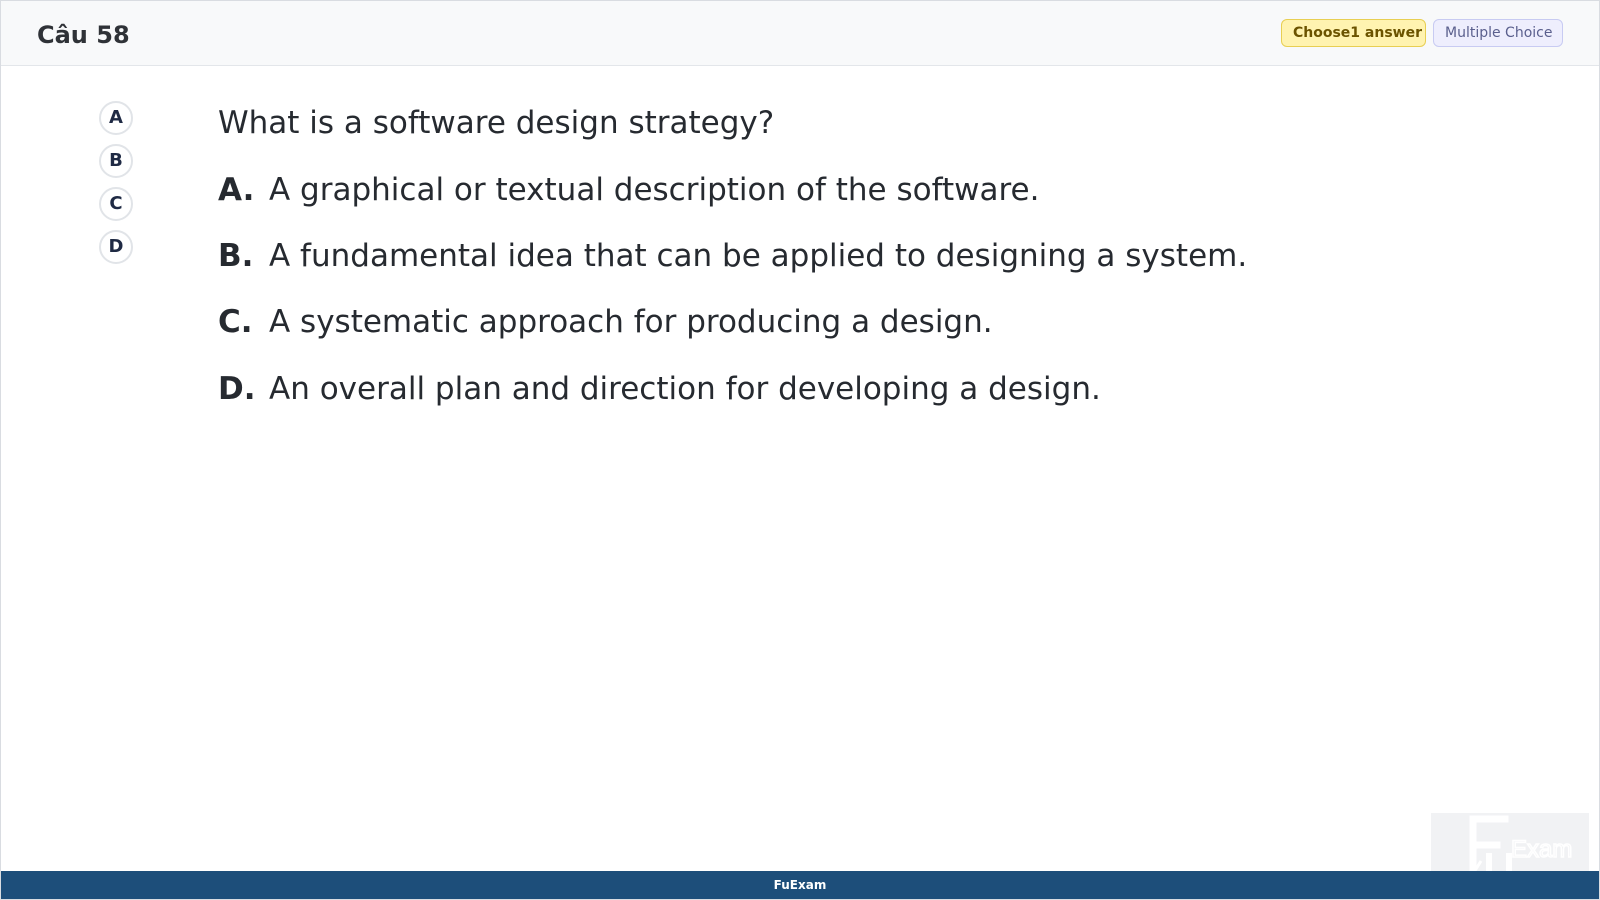  Describe the element at coordinates (1353, 33) in the screenshot. I see `choose-answer-badge: Choose1 answer` at that location.